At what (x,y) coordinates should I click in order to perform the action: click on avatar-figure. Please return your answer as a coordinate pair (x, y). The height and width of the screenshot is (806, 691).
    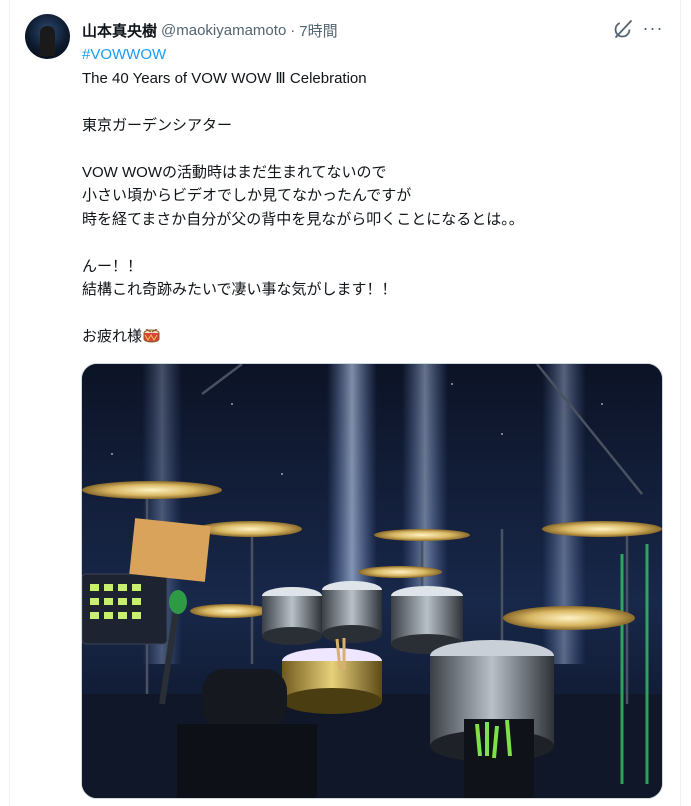
    Looking at the image, I should click on (47, 41).